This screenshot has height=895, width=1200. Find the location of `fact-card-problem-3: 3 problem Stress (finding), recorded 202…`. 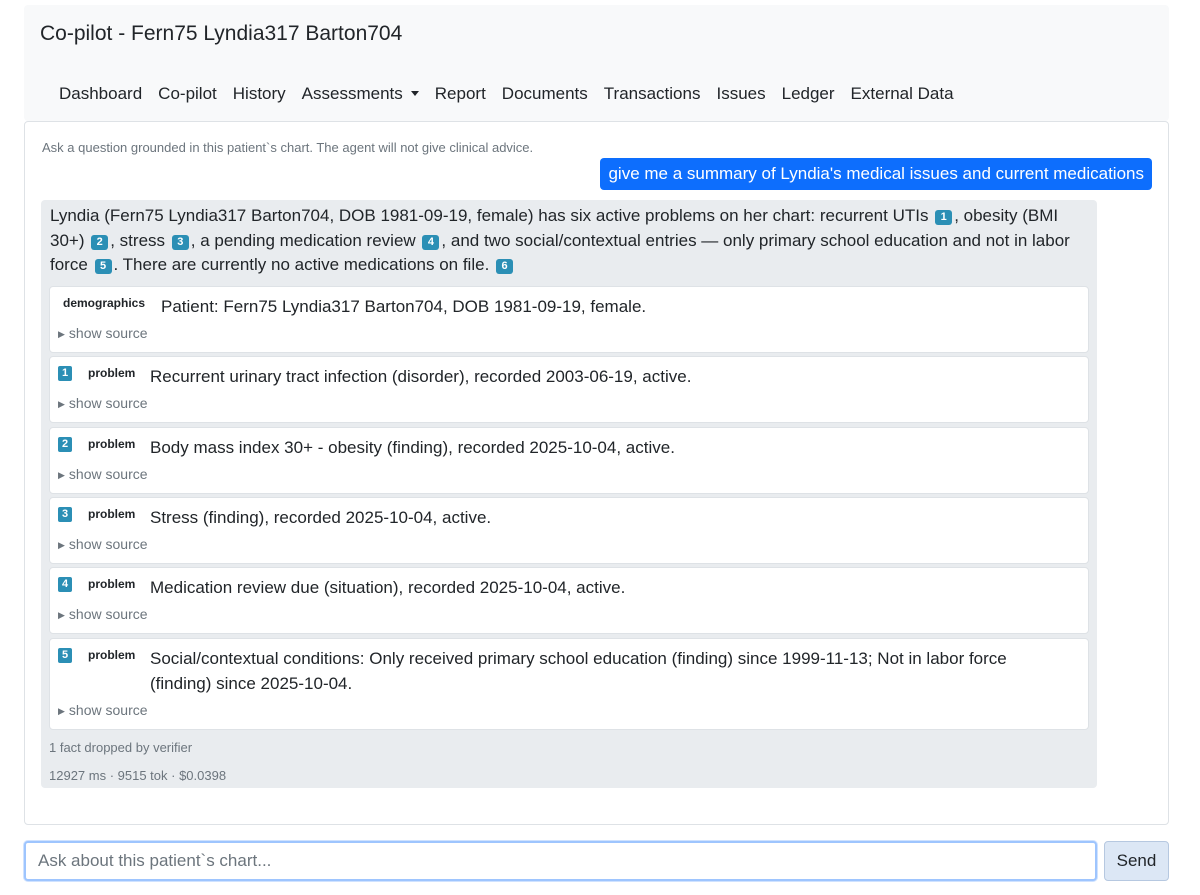

fact-card-problem-3: 3 problem Stress (finding), recorded 202… is located at coordinates (569, 530).